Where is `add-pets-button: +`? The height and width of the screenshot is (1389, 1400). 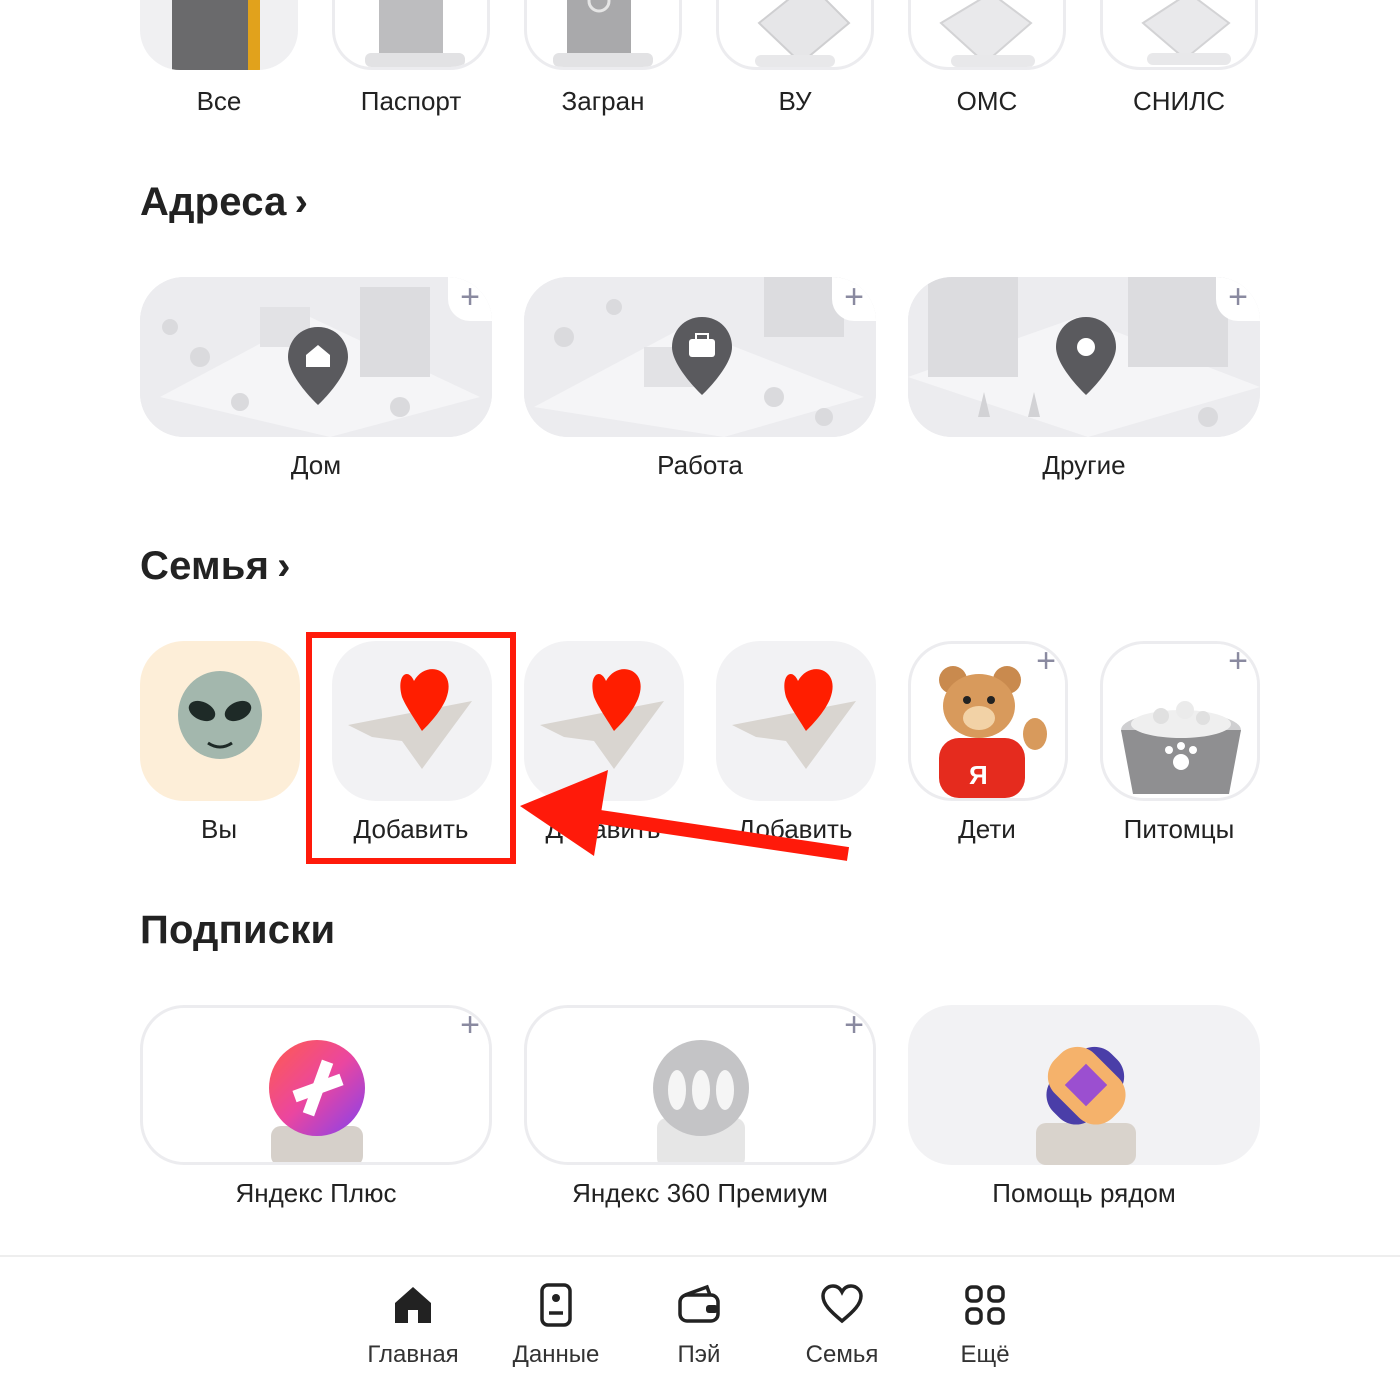
add-pets-button: + is located at coordinates (1236, 664).